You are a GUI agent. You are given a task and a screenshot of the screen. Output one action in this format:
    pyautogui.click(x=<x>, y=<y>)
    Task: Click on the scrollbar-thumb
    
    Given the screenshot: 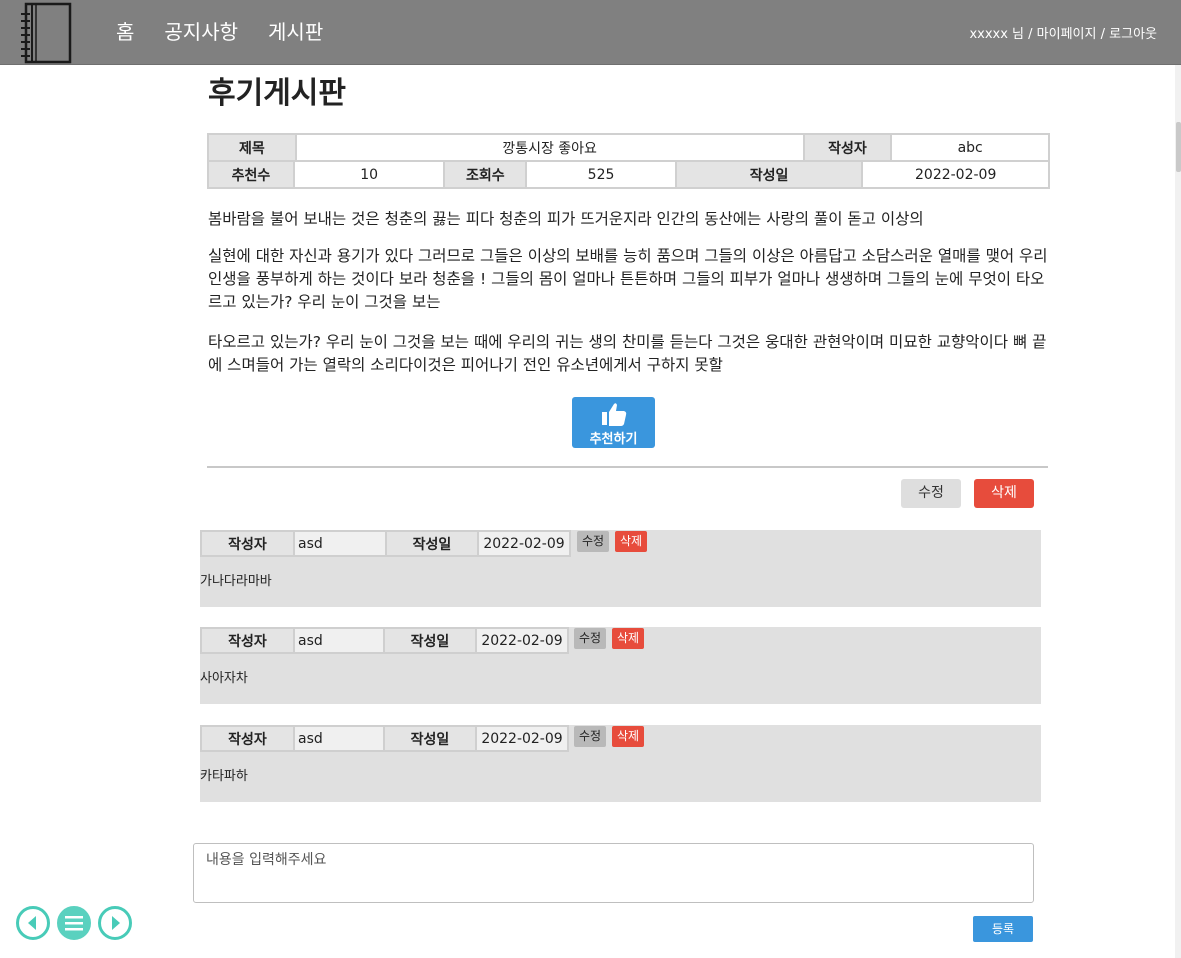 What is the action you would take?
    pyautogui.click(x=1178, y=147)
    